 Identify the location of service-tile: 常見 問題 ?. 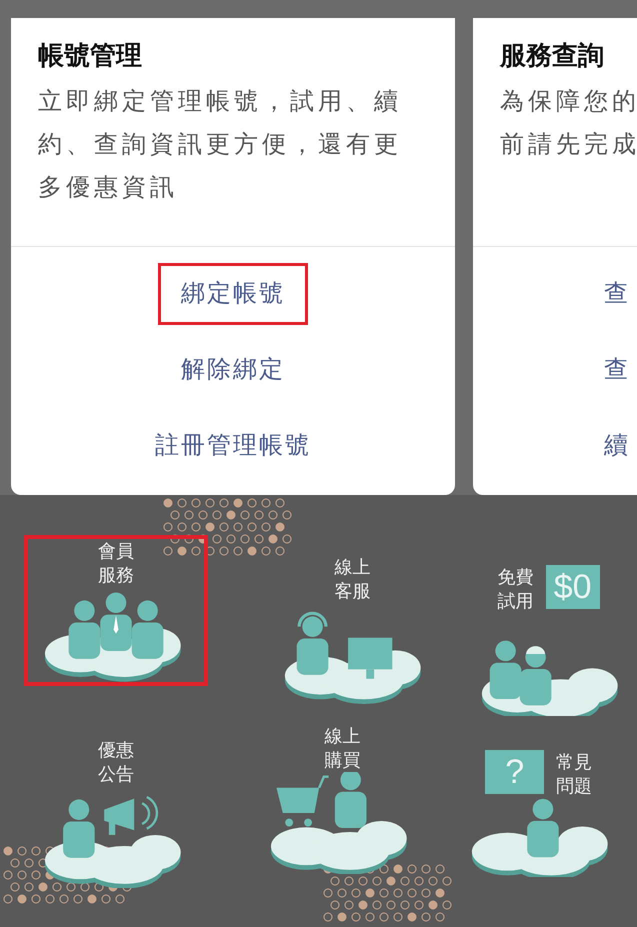
(538, 813).